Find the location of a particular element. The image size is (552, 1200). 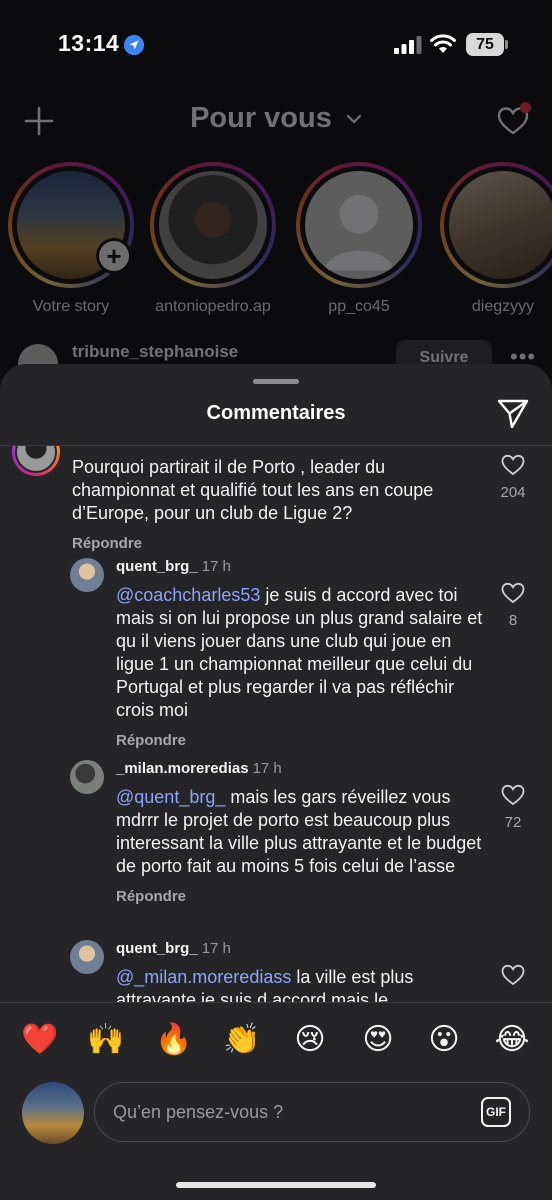

home-indicator is located at coordinates (276, 1185).